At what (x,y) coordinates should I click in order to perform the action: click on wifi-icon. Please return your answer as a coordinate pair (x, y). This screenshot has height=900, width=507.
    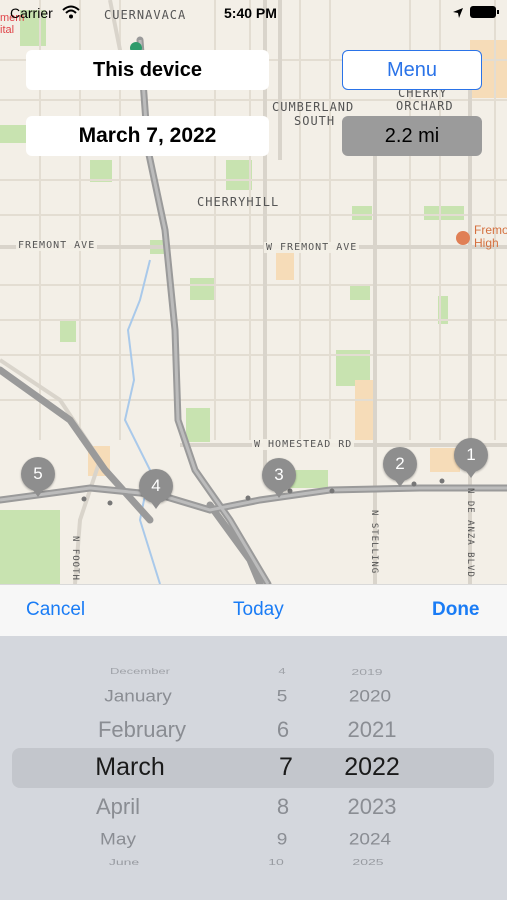
    Looking at the image, I should click on (71, 13).